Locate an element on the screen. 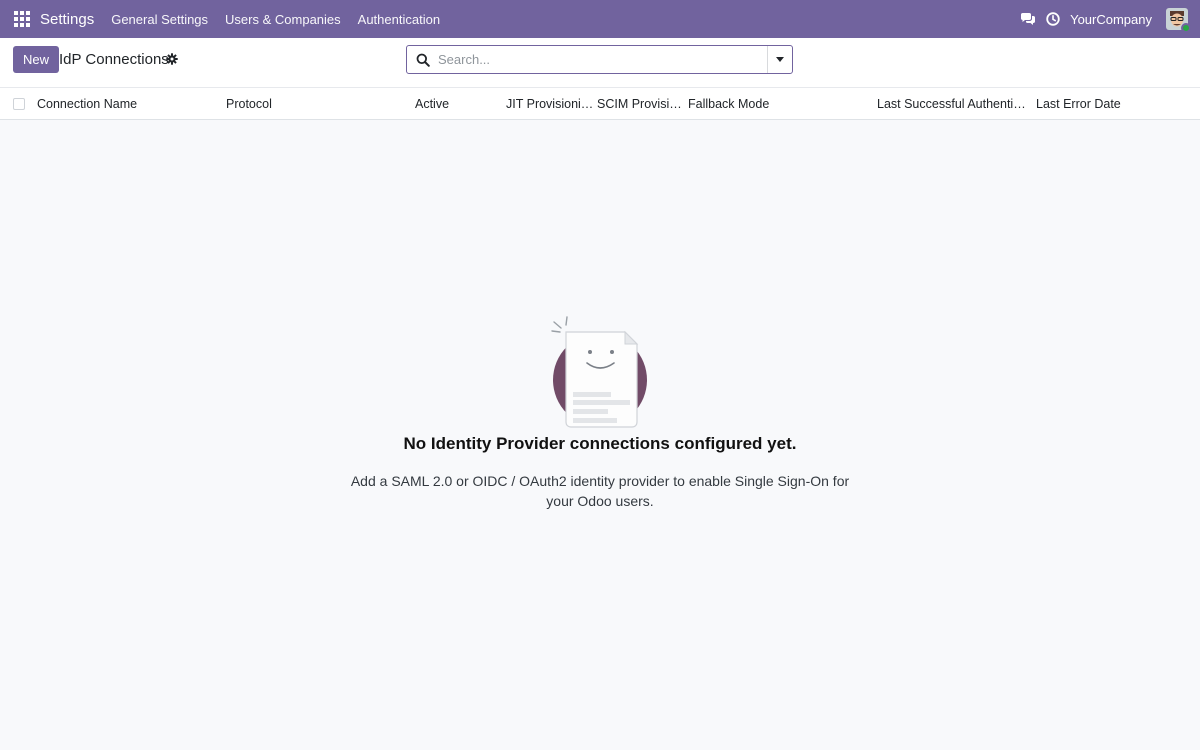 Image resolution: width=1200 pixels, height=750 pixels. column-connection-name: Connection Name is located at coordinates (127, 104).